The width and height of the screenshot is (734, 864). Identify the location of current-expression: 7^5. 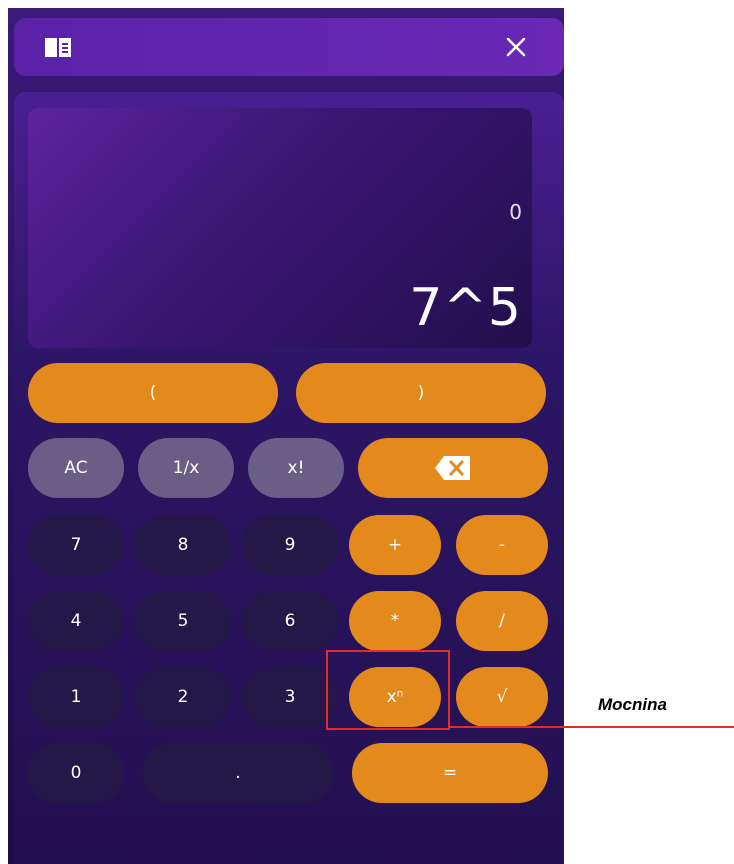
(465, 308).